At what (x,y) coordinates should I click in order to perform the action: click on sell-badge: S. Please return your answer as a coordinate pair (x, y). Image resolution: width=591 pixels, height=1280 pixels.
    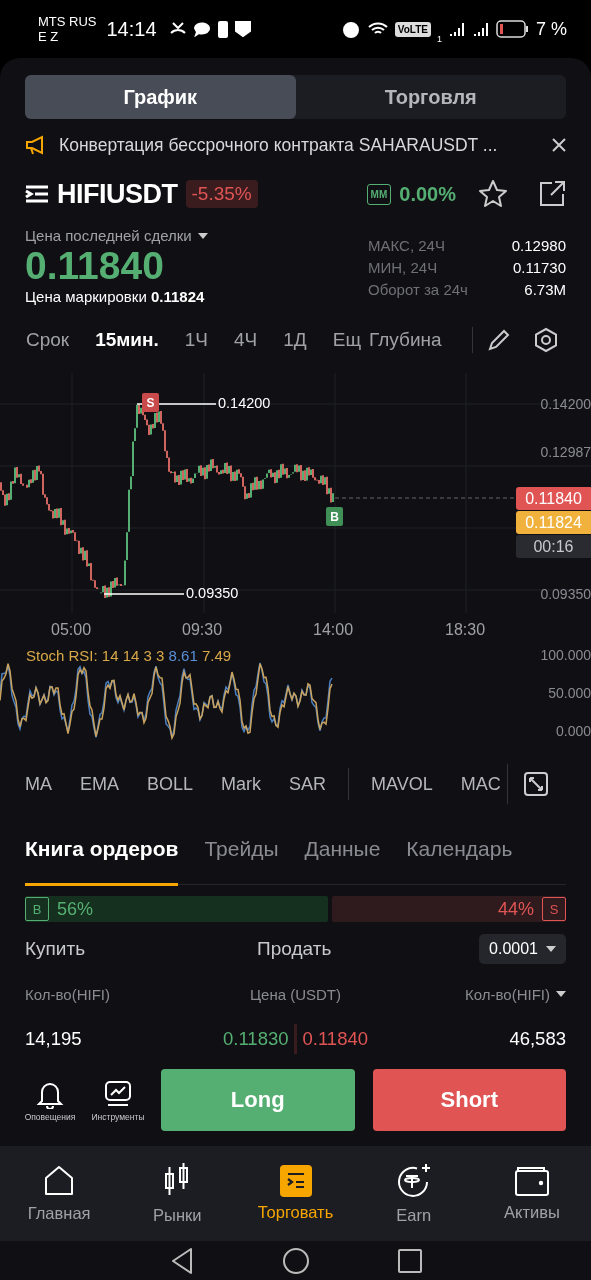
    Looking at the image, I should click on (554, 909).